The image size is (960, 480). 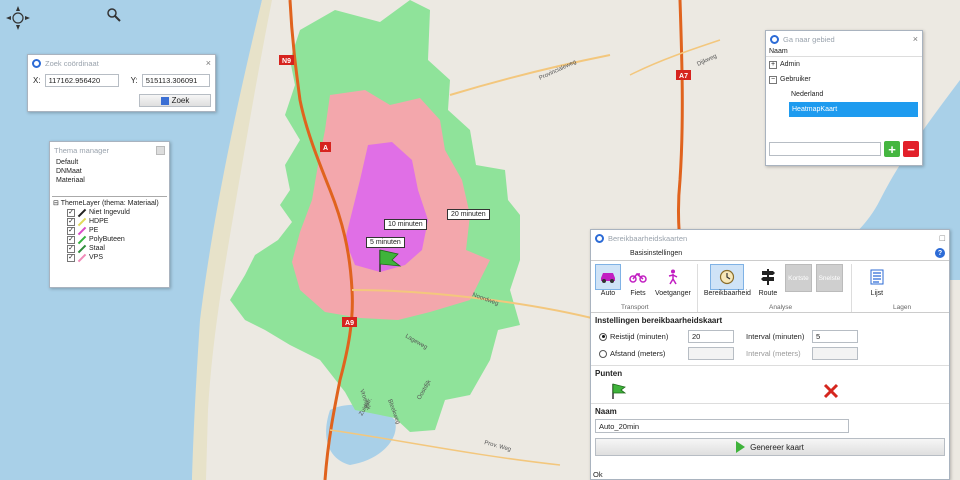 I want to click on voetganger-button: Voetganger, so click(x=673, y=288).